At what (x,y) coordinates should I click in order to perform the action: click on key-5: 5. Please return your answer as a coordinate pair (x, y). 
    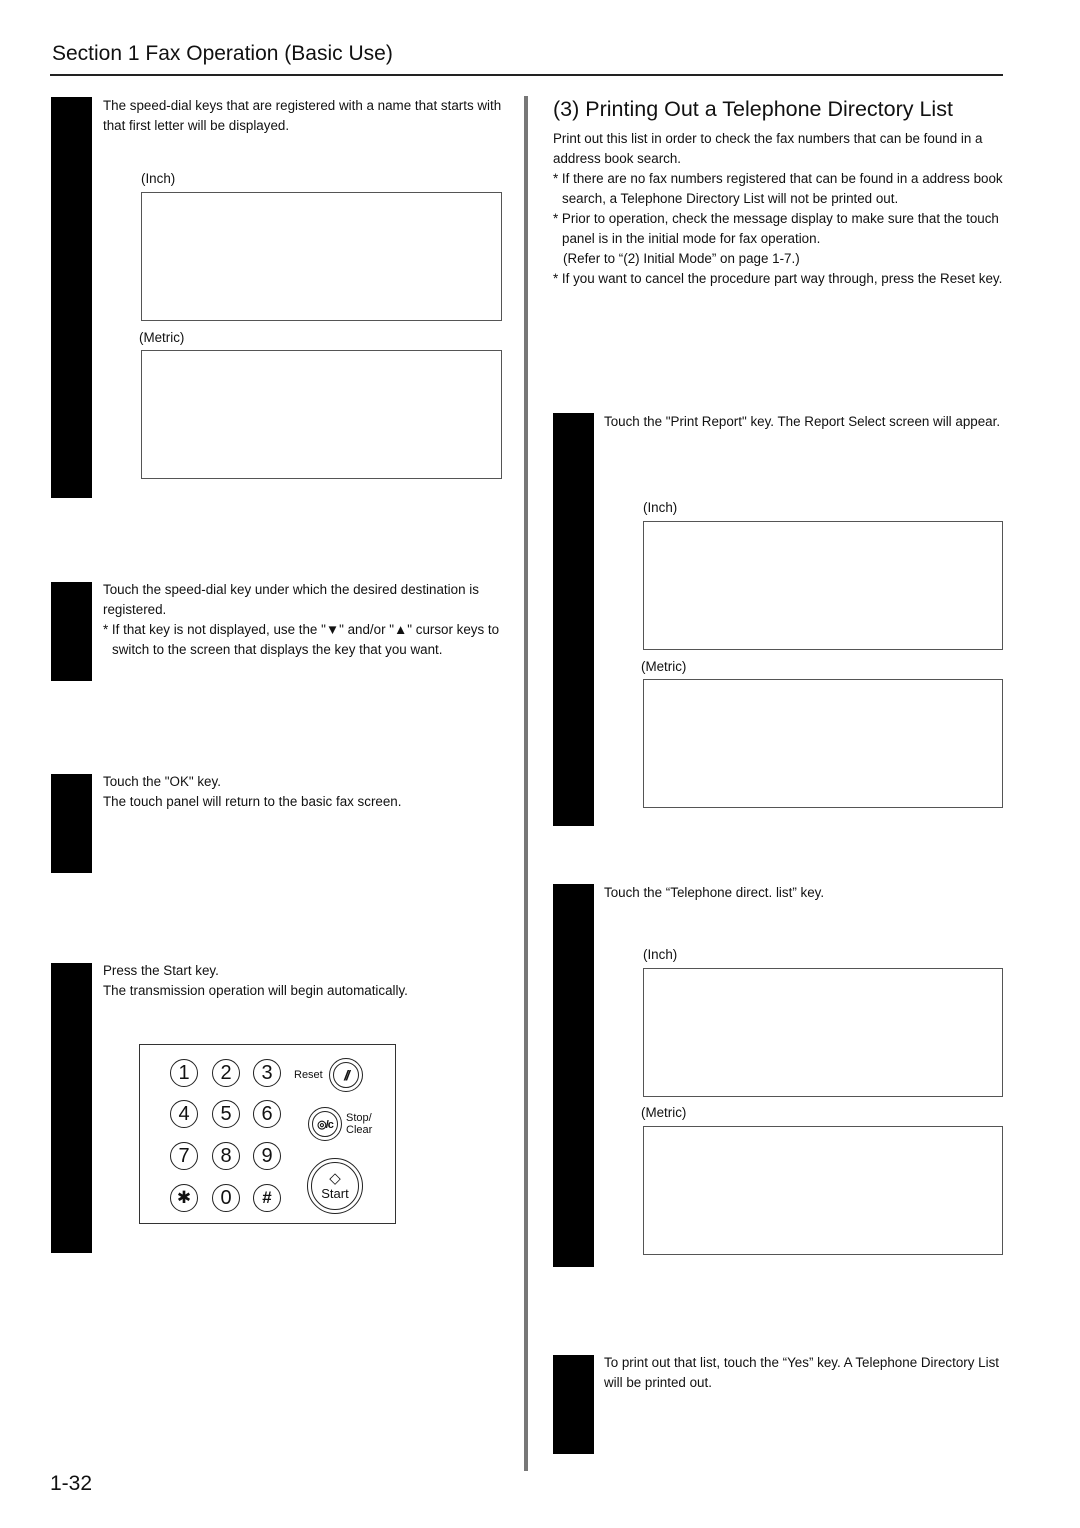
    Looking at the image, I should click on (226, 1114).